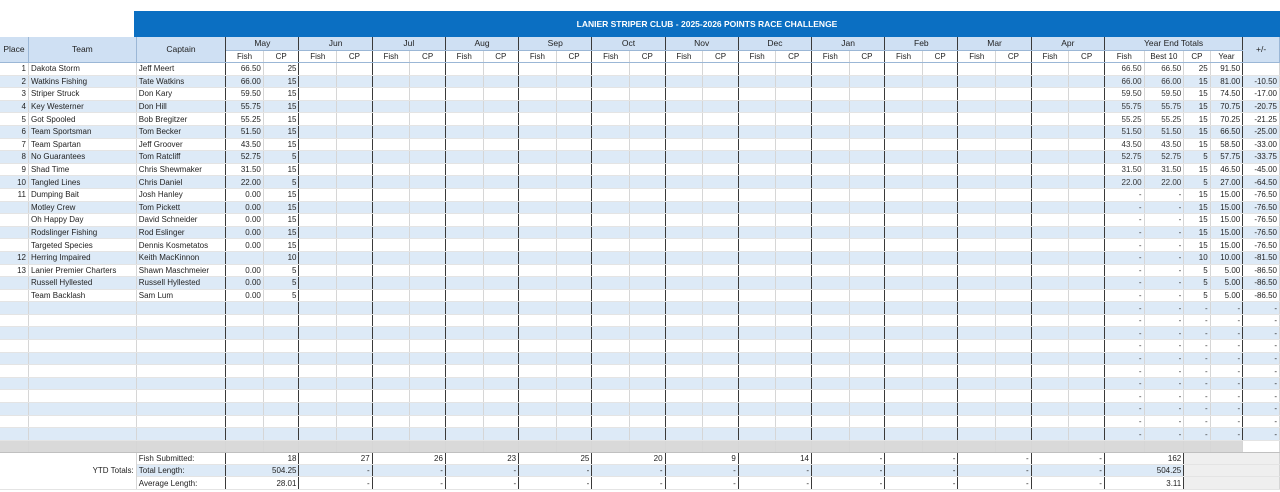 The image size is (1280, 492). Describe the element at coordinates (775, 471) in the screenshot. I see `ytd-total-length-dec: -` at that location.